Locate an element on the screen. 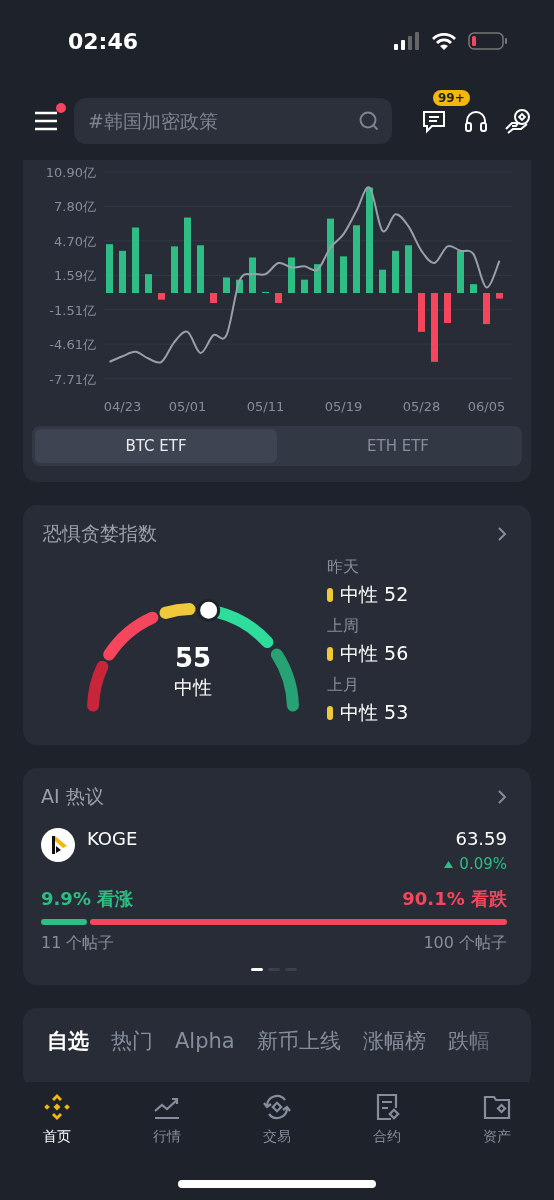  nav-tab: 行情 is located at coordinates (167, 1123).